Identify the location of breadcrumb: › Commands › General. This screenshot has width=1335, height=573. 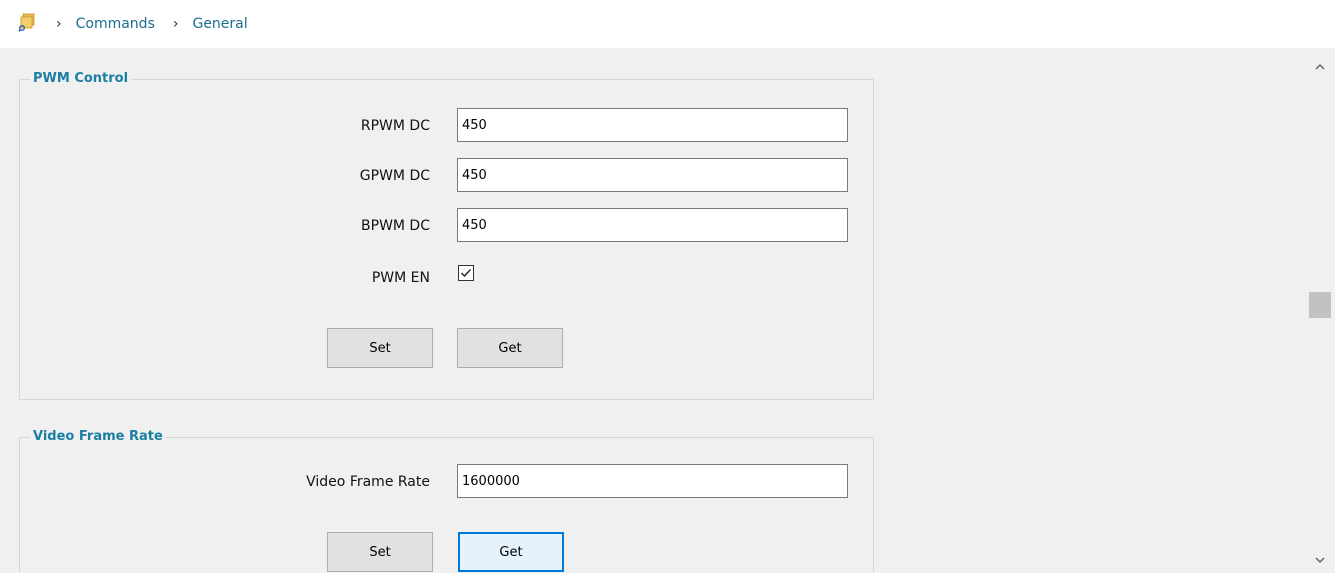
(667, 24).